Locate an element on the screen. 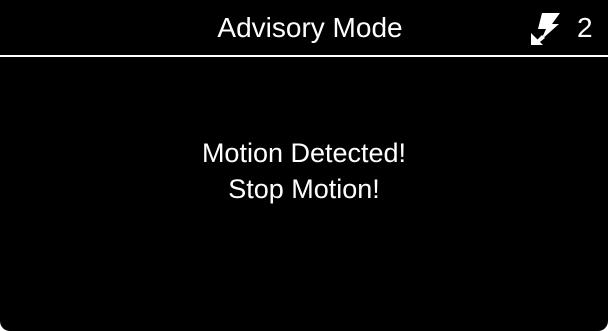 The height and width of the screenshot is (331, 608). header-divider is located at coordinates (304, 56).